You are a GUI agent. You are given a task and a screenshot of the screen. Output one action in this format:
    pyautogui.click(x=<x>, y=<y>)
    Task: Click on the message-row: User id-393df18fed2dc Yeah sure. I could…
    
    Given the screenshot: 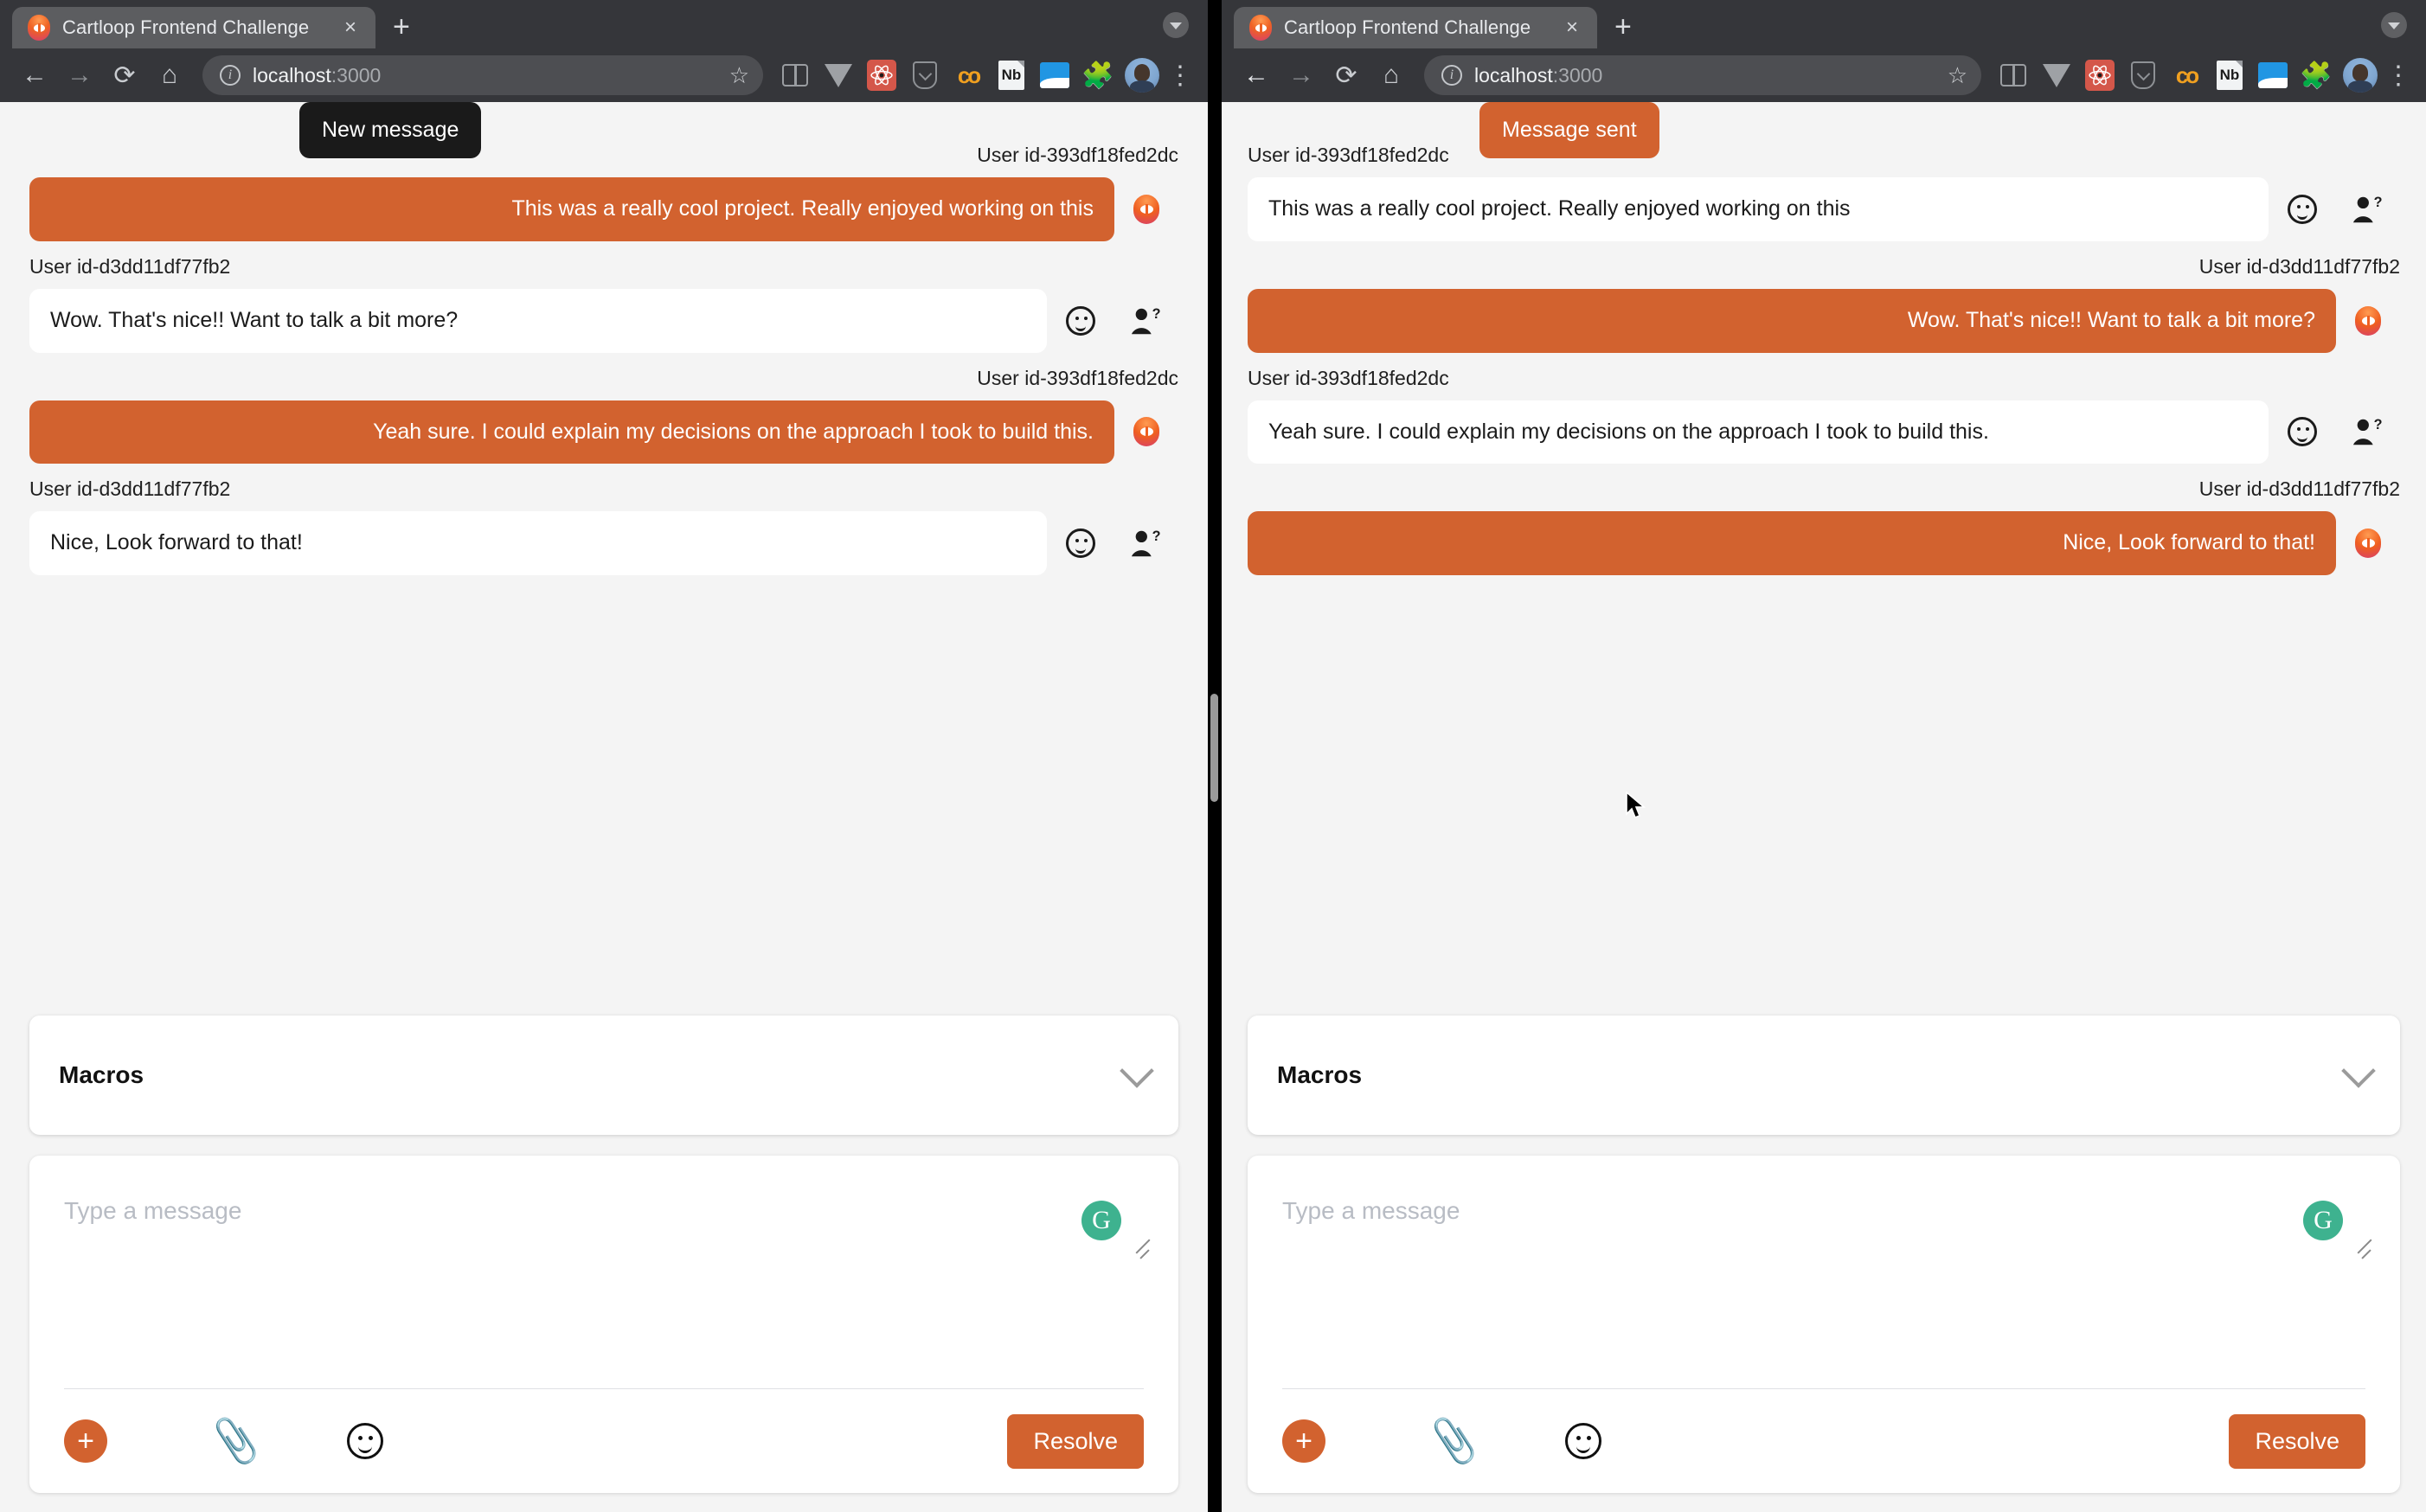 What is the action you would take?
    pyautogui.click(x=1824, y=415)
    